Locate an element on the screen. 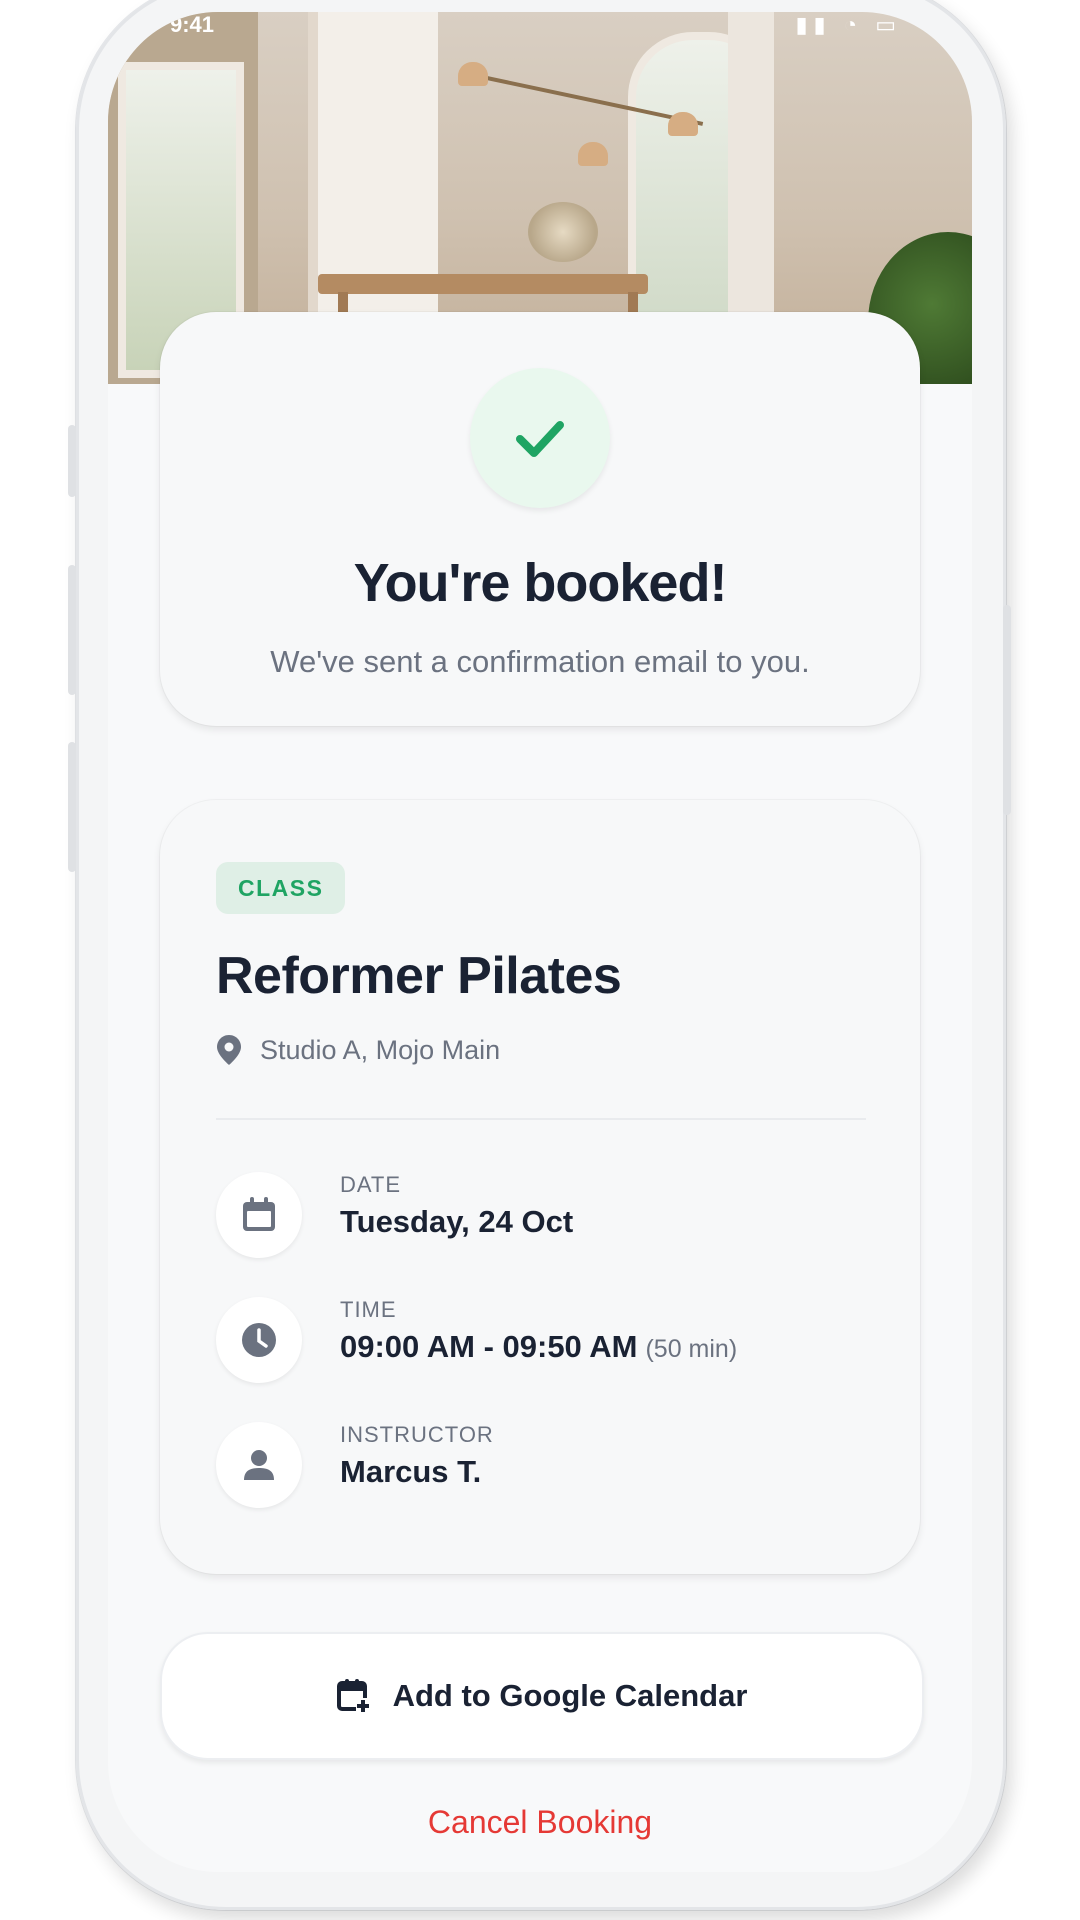  calendar-icon is located at coordinates (259, 1214).